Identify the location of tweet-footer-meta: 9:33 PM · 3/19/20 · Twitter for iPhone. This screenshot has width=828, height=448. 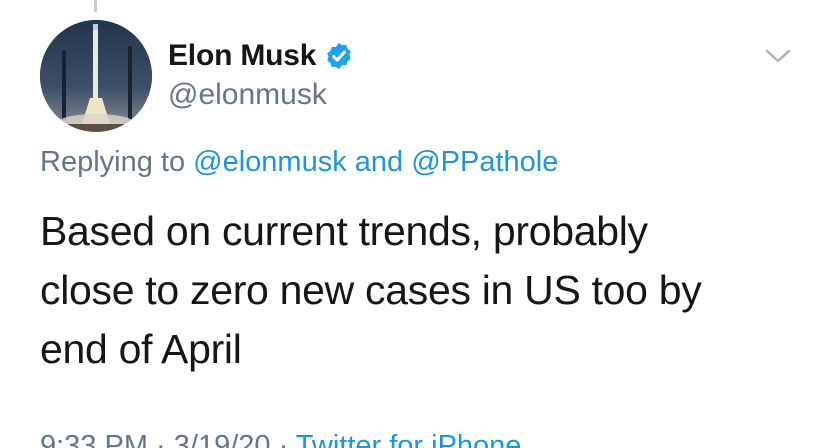
(280, 439).